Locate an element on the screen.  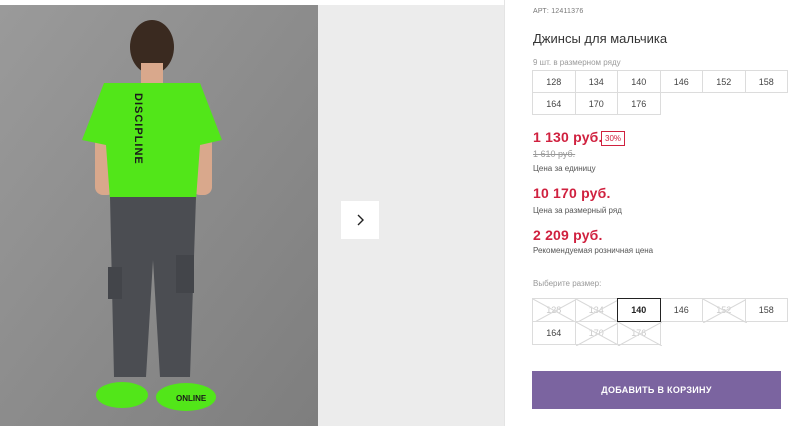
row-price-caption: Цена за размерный ряд is located at coordinates (577, 210).